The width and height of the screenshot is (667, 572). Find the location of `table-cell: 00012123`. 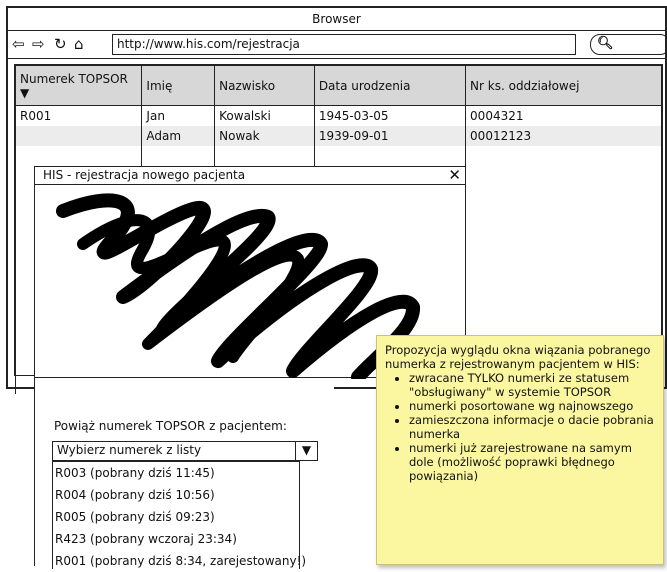

table-cell: 00012123 is located at coordinates (563, 136).